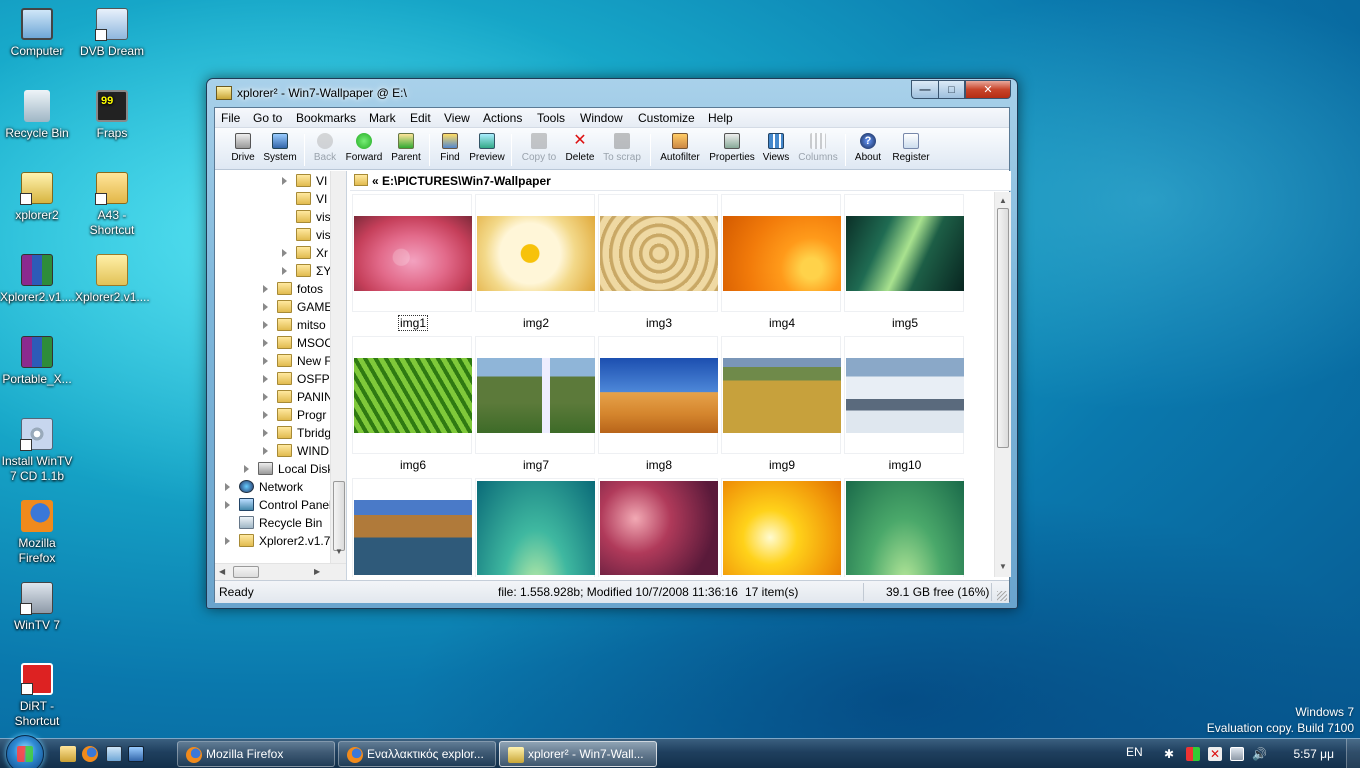  Describe the element at coordinates (37, 607) in the screenshot. I see `desktop-icon-wintv7: WinTV 7` at that location.